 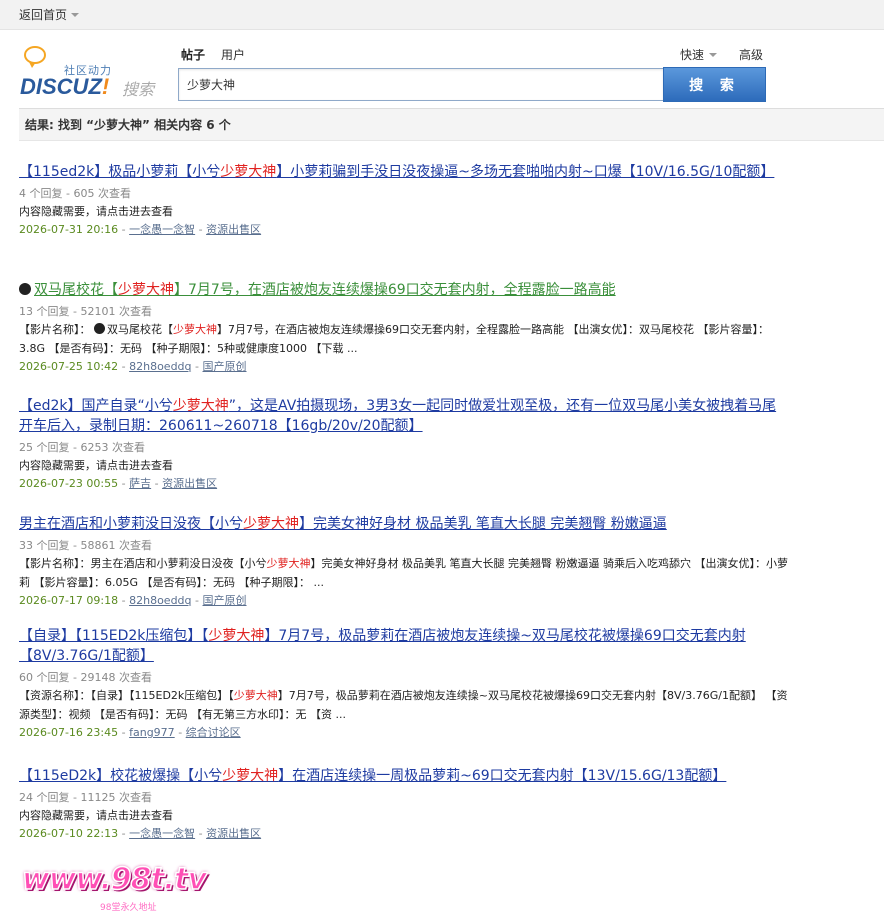 I want to click on result-info: 2026-07-17 09:18 - 82h8oeddq - 国产原创, so click(x=133, y=600).